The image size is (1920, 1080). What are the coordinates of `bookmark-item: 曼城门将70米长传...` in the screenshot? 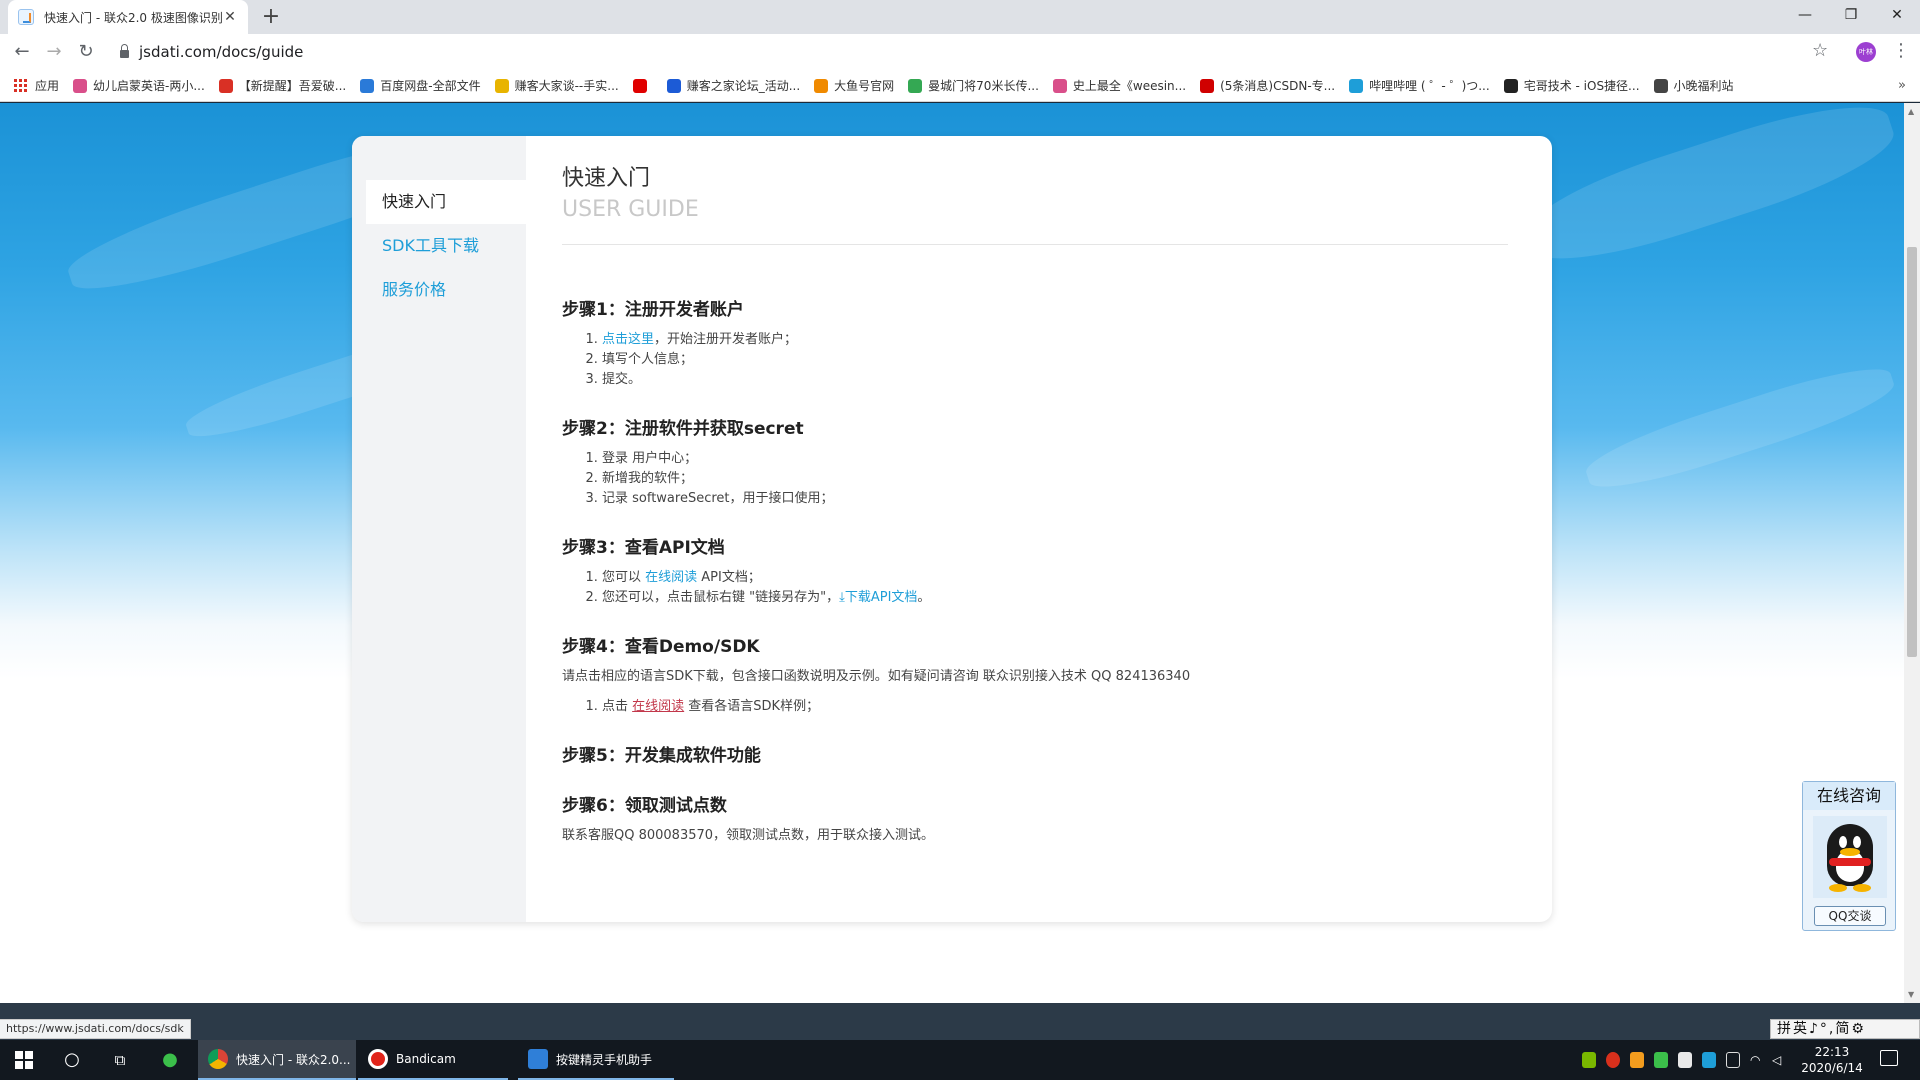 It's located at (973, 85).